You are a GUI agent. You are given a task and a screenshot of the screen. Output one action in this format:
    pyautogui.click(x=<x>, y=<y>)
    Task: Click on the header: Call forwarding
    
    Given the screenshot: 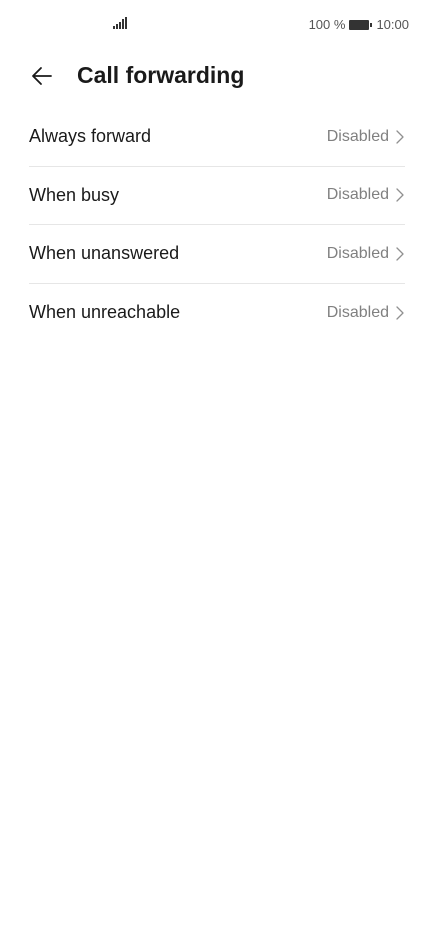 What is the action you would take?
    pyautogui.click(x=216, y=76)
    